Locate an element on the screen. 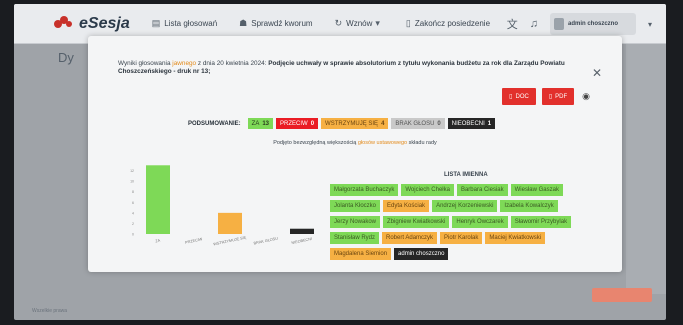 The width and height of the screenshot is (683, 325). app-logo: eSesja is located at coordinates (92, 24).